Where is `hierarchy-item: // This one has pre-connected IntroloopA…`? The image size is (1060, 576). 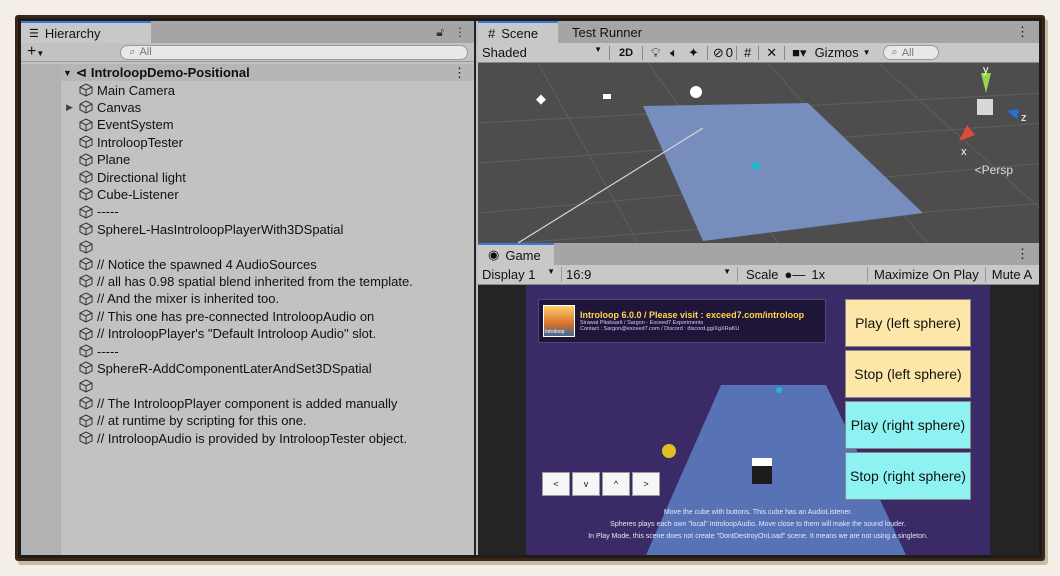 hierarchy-item: // This one has pre-connected IntroloopA… is located at coordinates (267, 316).